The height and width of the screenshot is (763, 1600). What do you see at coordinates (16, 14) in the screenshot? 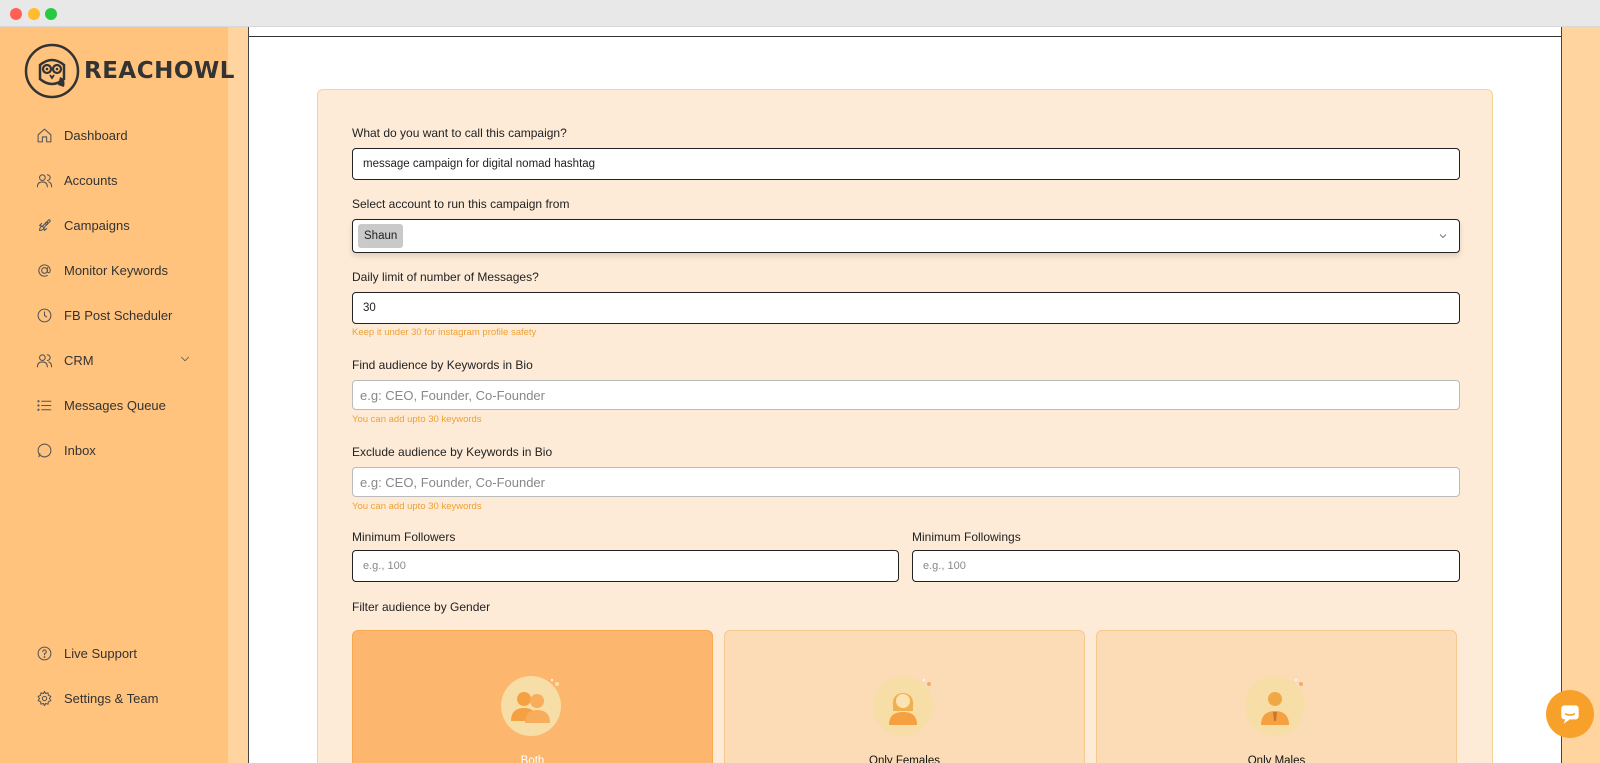
I see `close-window-button` at bounding box center [16, 14].